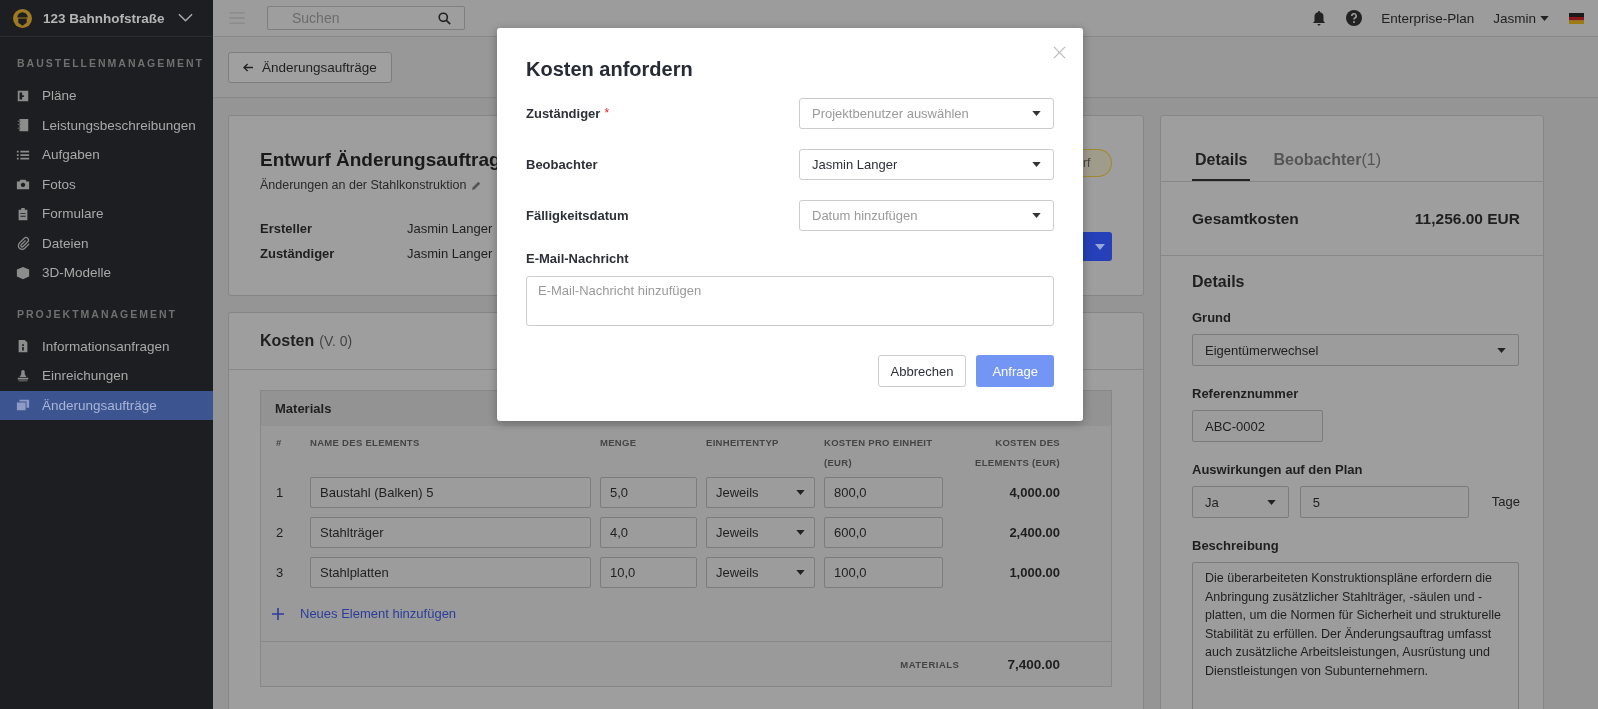  What do you see at coordinates (562, 164) in the screenshot?
I see `field-label: Beobachter` at bounding box center [562, 164].